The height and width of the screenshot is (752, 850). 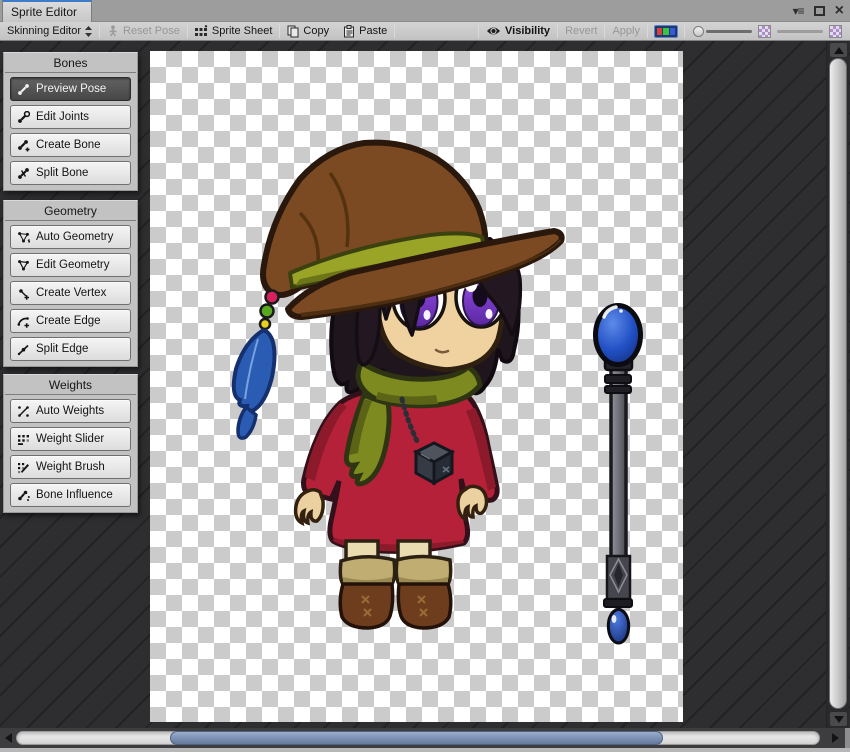 I want to click on create-vertex-button: Create Vertex, so click(x=70, y=293).